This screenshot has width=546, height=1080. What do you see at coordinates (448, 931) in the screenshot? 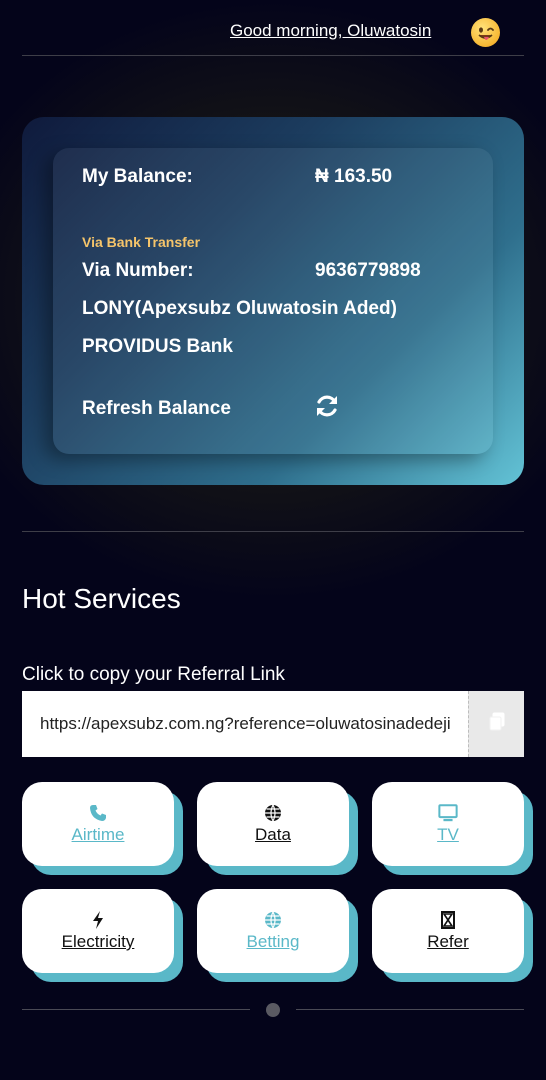
I see `service-refer: Refer` at bounding box center [448, 931].